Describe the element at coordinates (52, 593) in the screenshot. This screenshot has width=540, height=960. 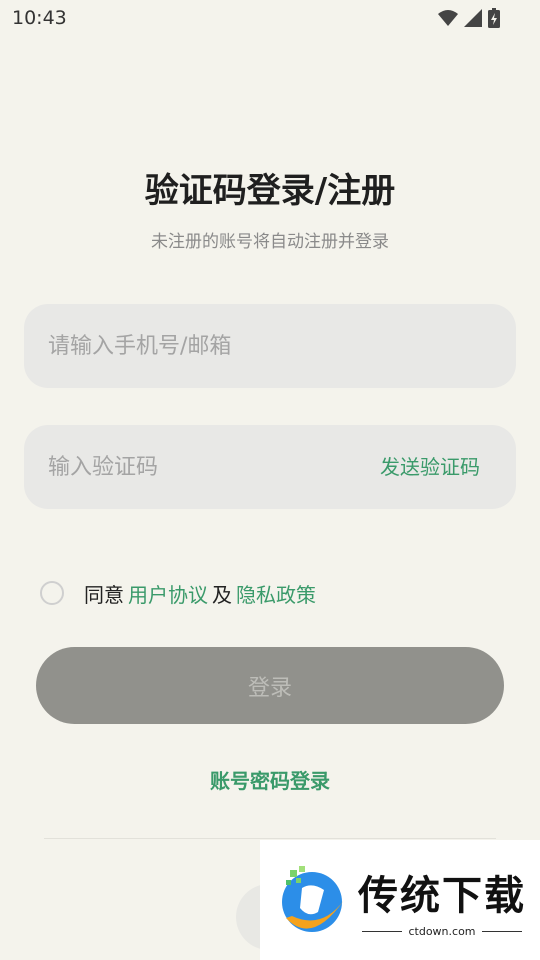
I see `agreement-checkbox` at that location.